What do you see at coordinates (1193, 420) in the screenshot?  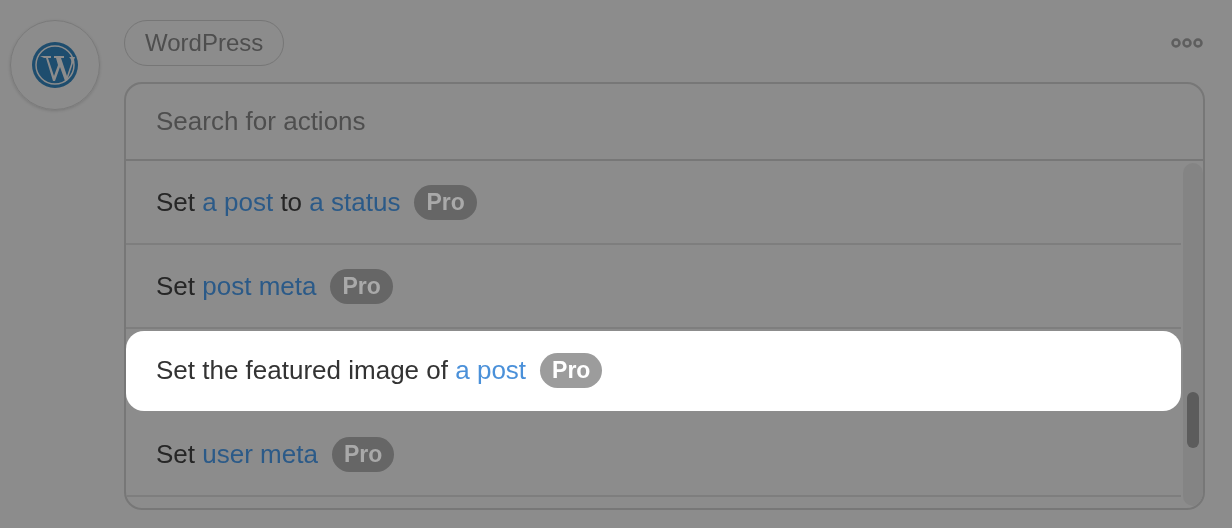 I see `scrollbar-thumb` at bounding box center [1193, 420].